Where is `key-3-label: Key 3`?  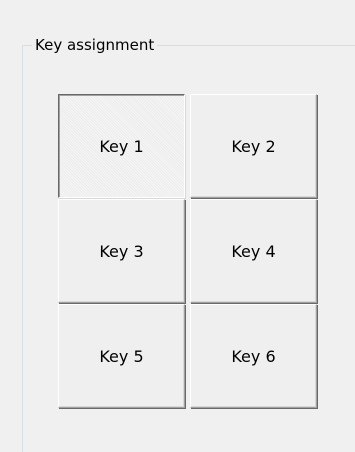
key-3-label: Key 3 is located at coordinates (121, 251).